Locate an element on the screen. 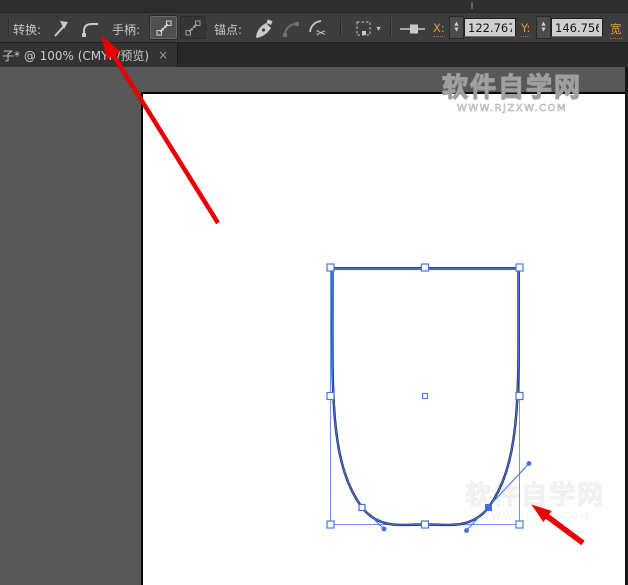 Image resolution: width=628 pixels, height=585 pixels. anchor-label: 锚点: is located at coordinates (228, 30).